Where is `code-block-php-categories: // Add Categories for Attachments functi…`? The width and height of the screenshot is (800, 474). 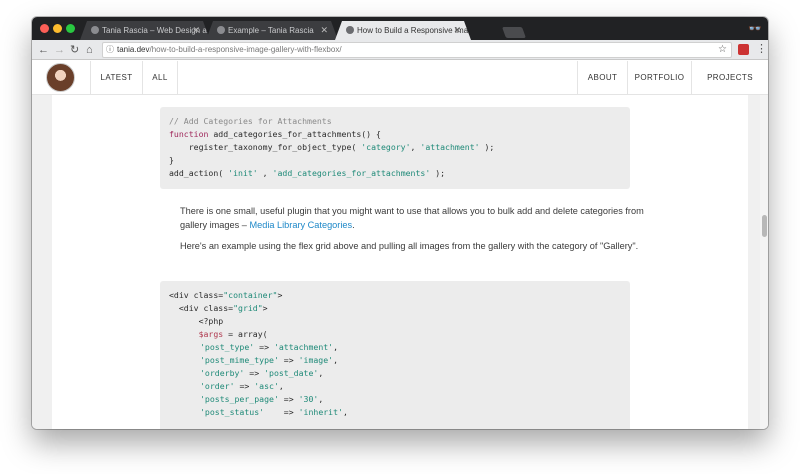 code-block-php-categories: // Add Categories for Attachments functi… is located at coordinates (395, 148).